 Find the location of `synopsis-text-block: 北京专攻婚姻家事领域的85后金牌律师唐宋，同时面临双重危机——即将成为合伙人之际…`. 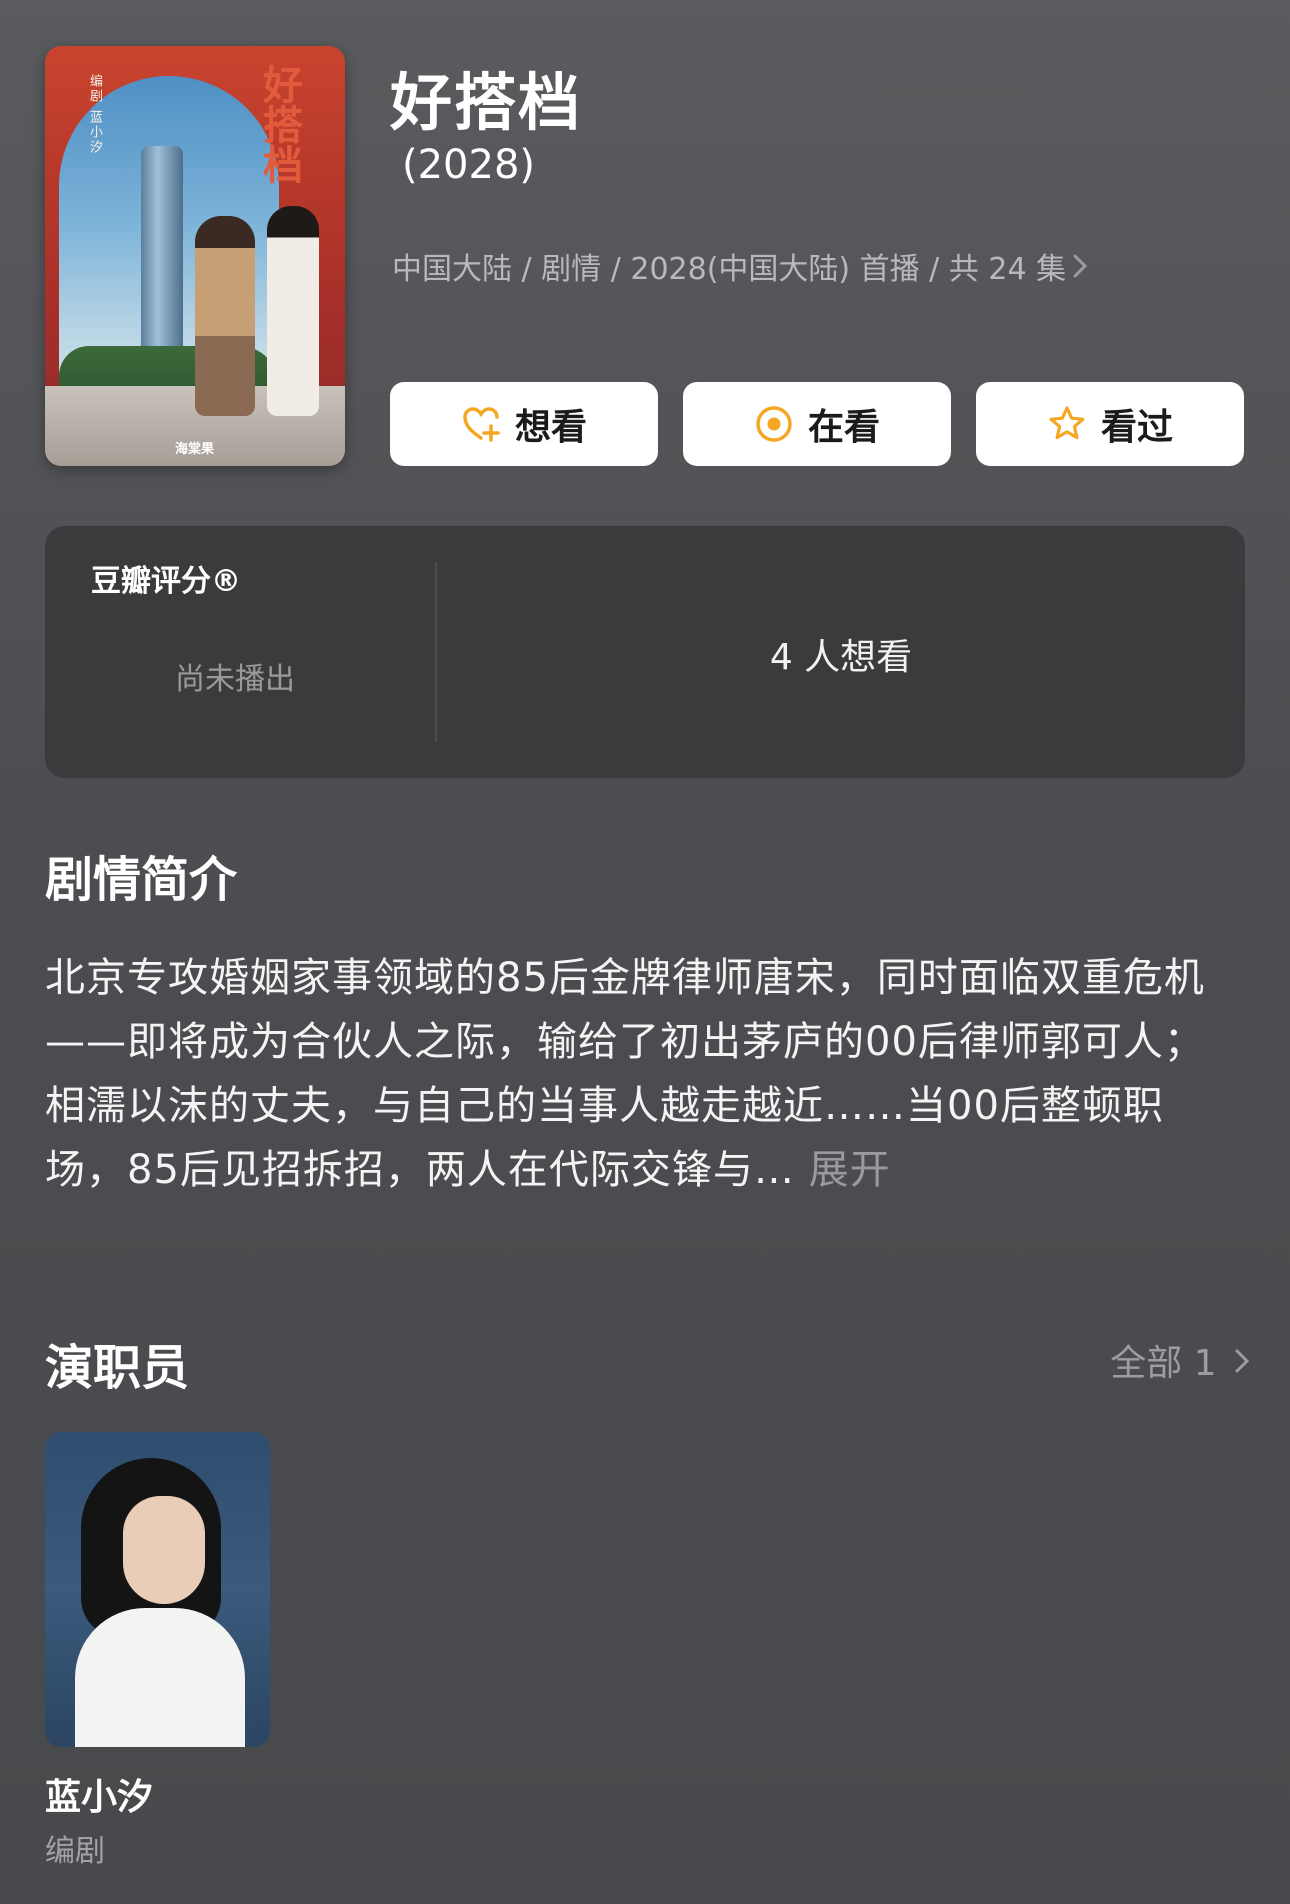

synopsis-text-block: 北京专攻婚姻家事领域的85后金牌律师唐宋，同时面临双重危机——即将成为合伙人之际… is located at coordinates (645, 1074).